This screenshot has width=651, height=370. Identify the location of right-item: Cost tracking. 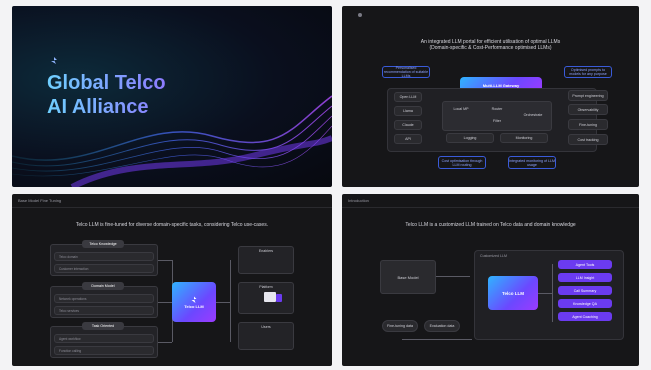
(588, 139).